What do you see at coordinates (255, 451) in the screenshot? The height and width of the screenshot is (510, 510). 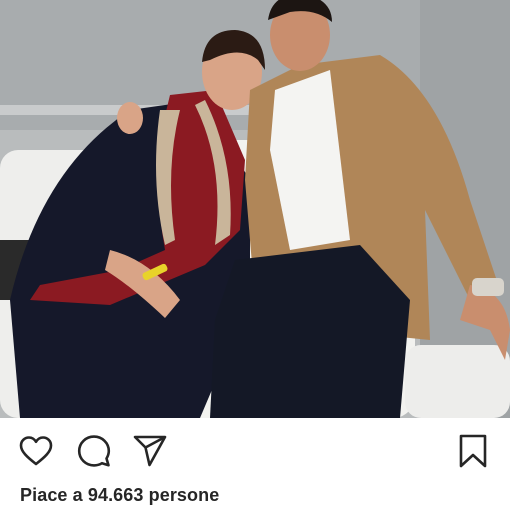 I see `post-action-bar` at bounding box center [255, 451].